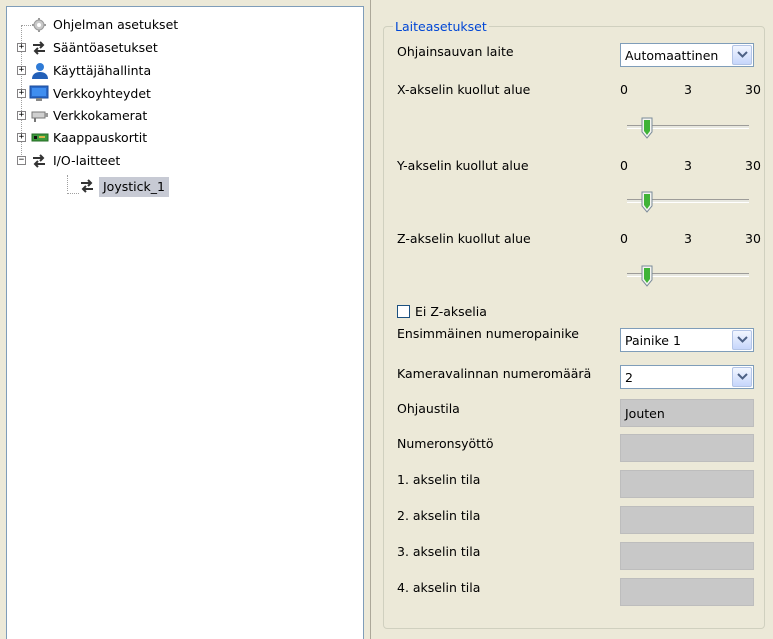  What do you see at coordinates (647, 128) in the screenshot?
I see `x-deadzone-slider-thumb` at bounding box center [647, 128].